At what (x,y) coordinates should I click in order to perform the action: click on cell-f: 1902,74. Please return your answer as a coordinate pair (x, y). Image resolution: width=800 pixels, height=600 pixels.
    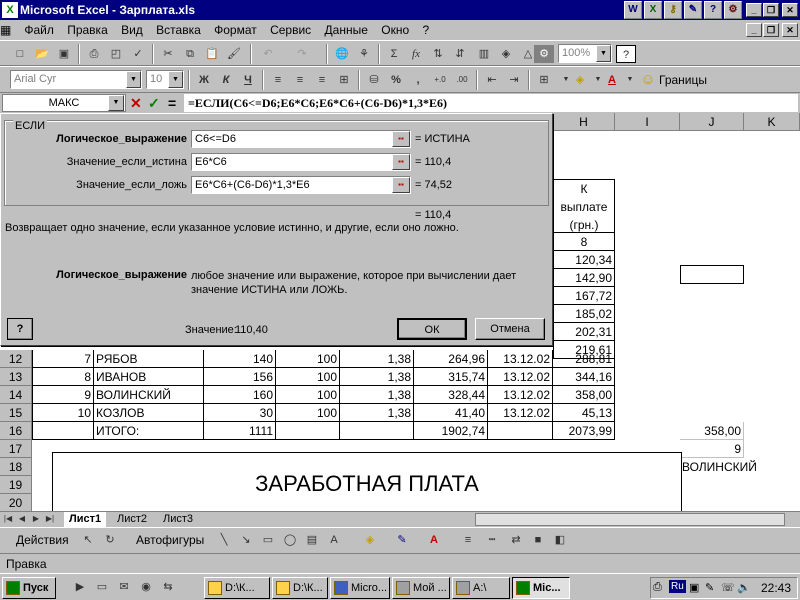
    Looking at the image, I should click on (451, 431).